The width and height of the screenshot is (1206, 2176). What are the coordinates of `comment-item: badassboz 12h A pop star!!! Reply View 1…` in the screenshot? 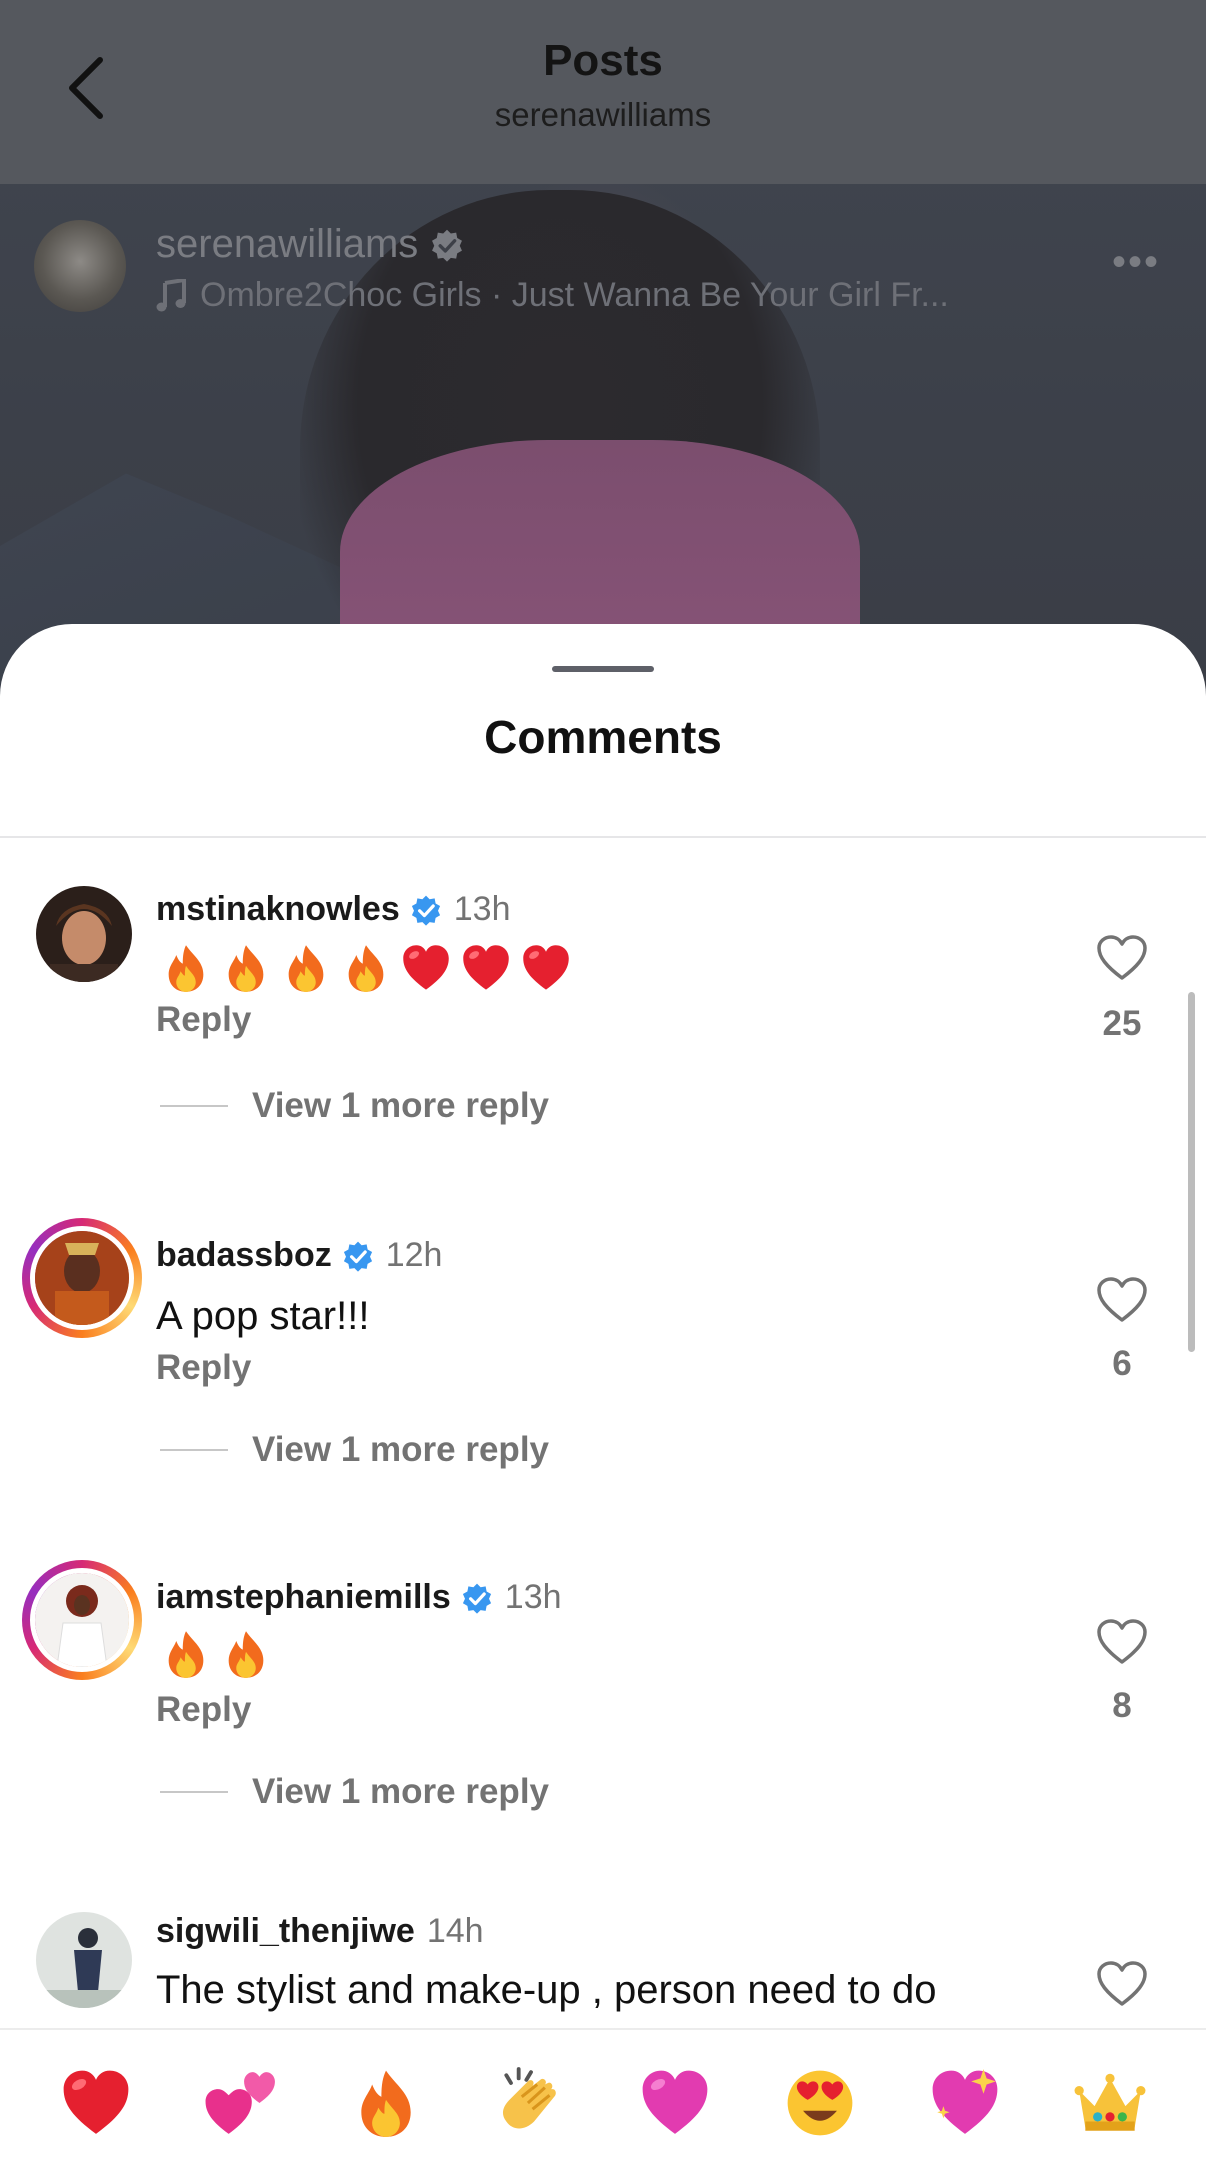 It's located at (575, 1384).